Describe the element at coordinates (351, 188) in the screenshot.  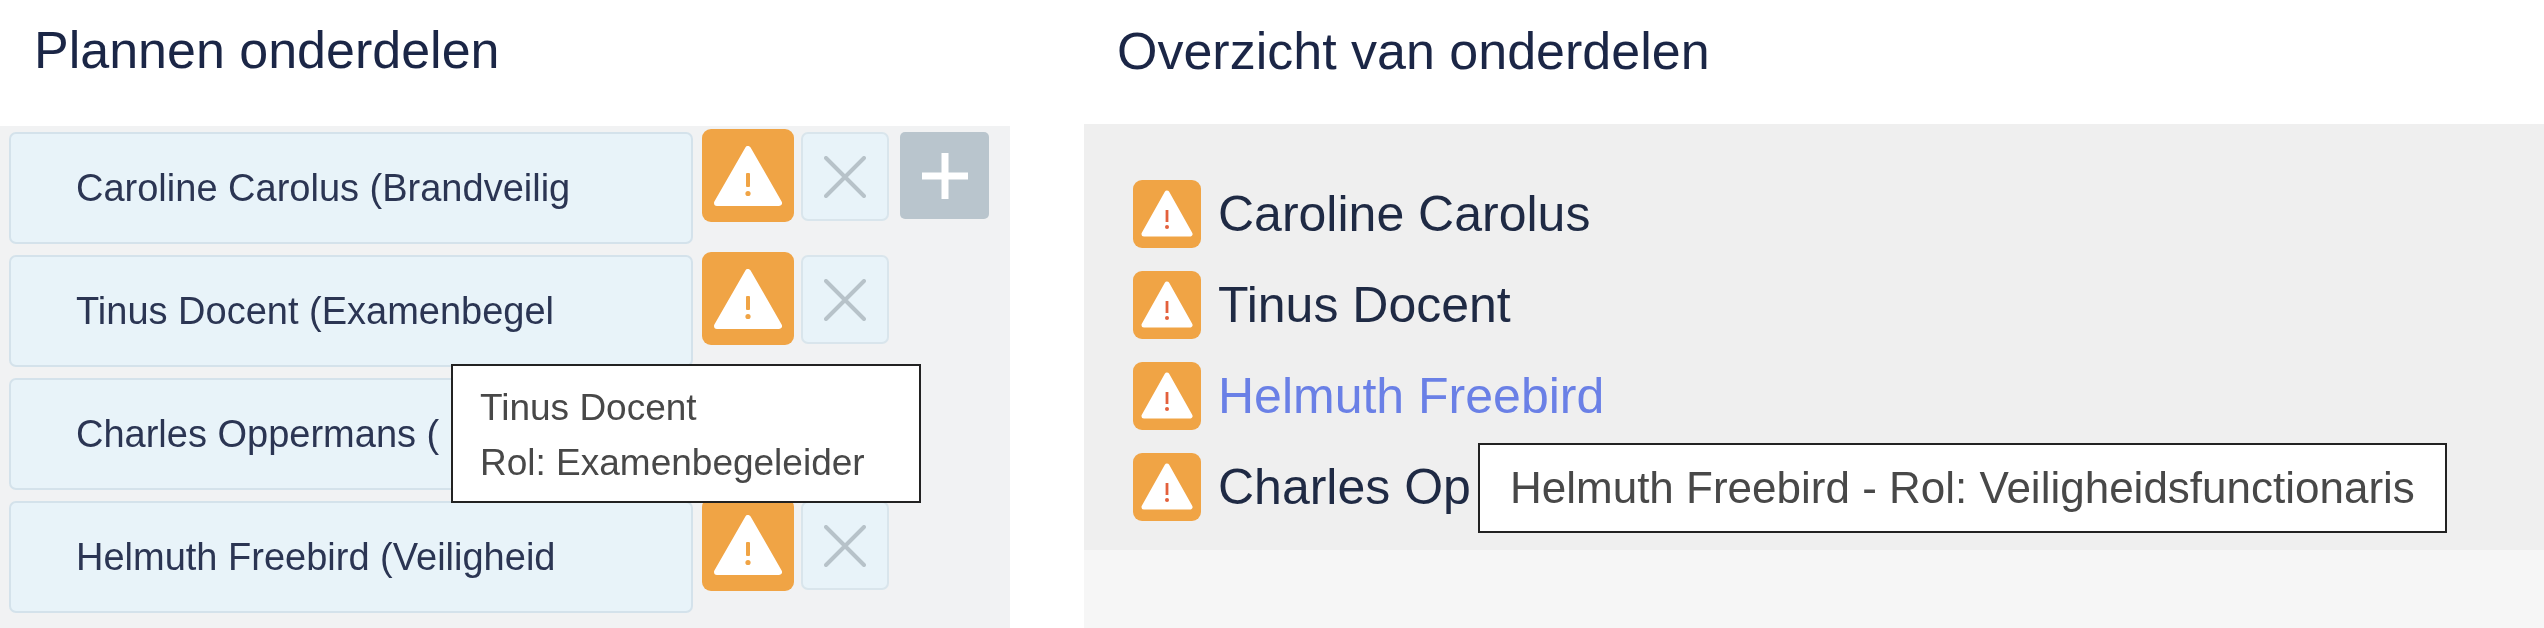
I see `participant-field: Caroline Carolus (Brandveilig` at that location.